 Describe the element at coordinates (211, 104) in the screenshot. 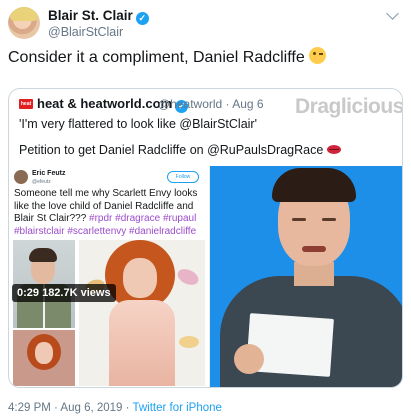

I see `quoted-handle-date: @heatworld · Aug 6` at that location.